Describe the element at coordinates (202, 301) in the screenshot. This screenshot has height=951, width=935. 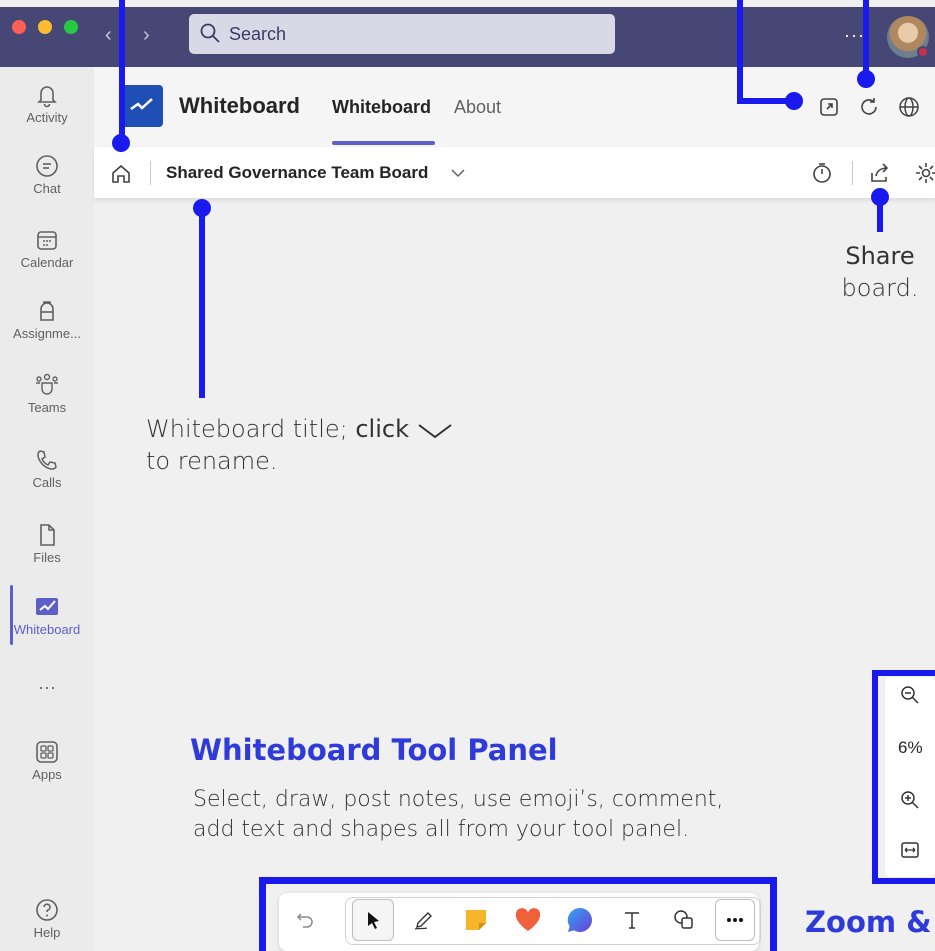
I see `annotation-line-title` at that location.